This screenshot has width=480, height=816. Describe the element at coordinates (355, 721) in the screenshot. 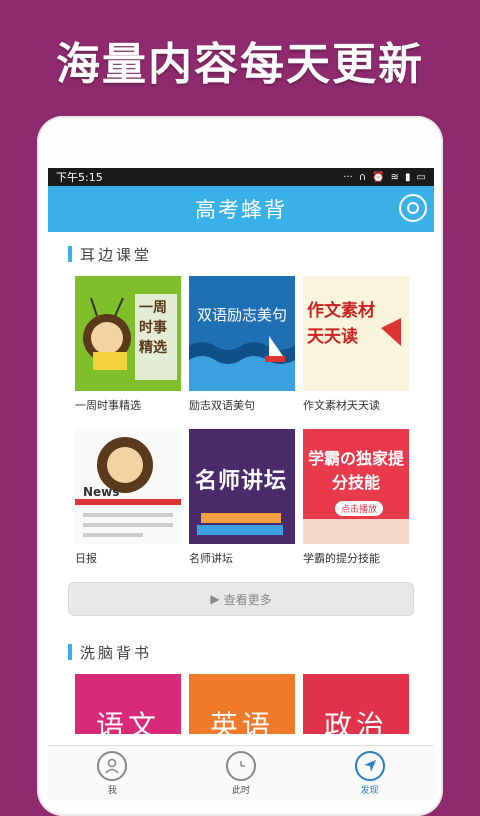

I see `subject-label: 政治` at that location.